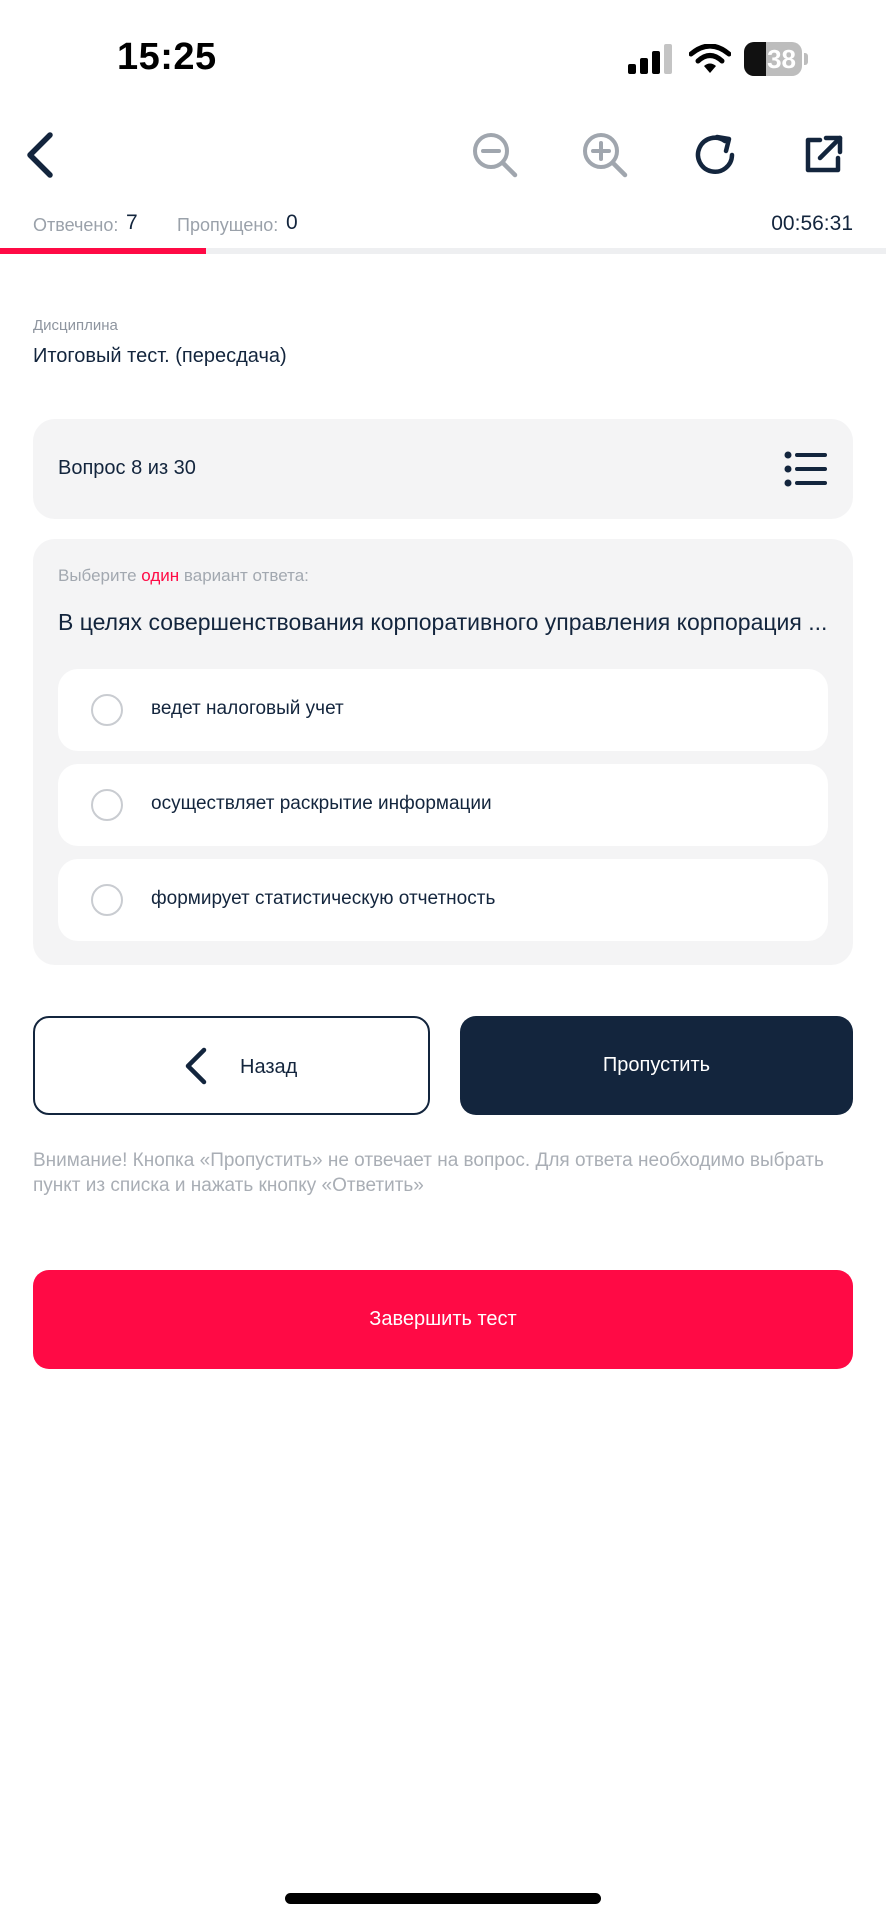 The width and height of the screenshot is (886, 1920). I want to click on zoom-in-button, so click(605, 155).